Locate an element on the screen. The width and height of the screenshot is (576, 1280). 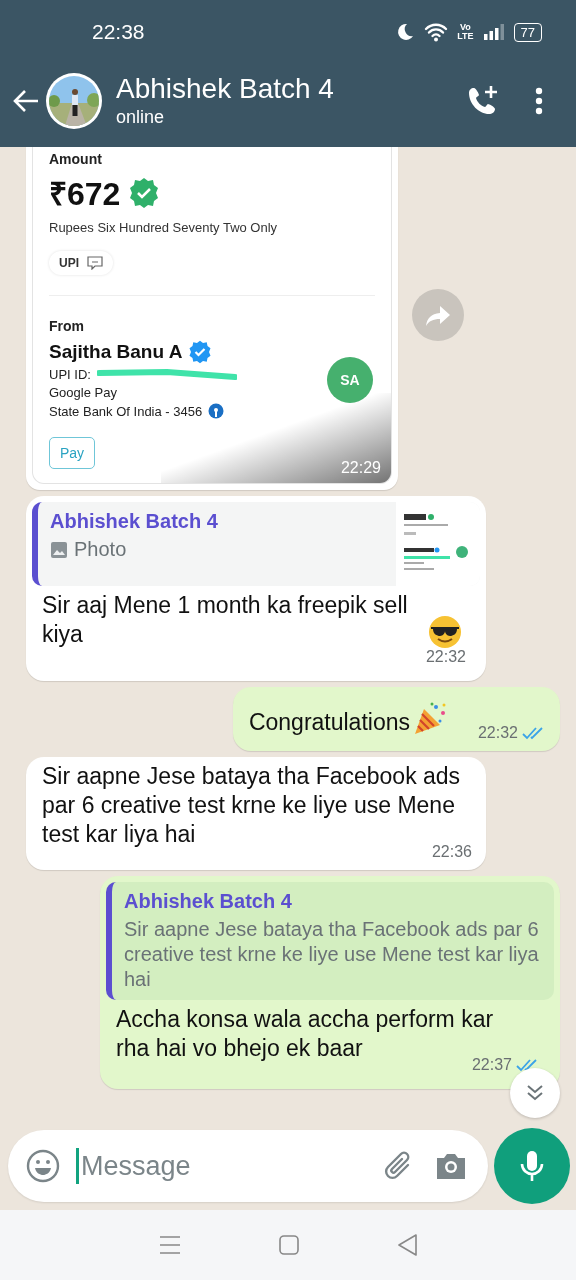
payment-app: Google Pay is located at coordinates (83, 392).